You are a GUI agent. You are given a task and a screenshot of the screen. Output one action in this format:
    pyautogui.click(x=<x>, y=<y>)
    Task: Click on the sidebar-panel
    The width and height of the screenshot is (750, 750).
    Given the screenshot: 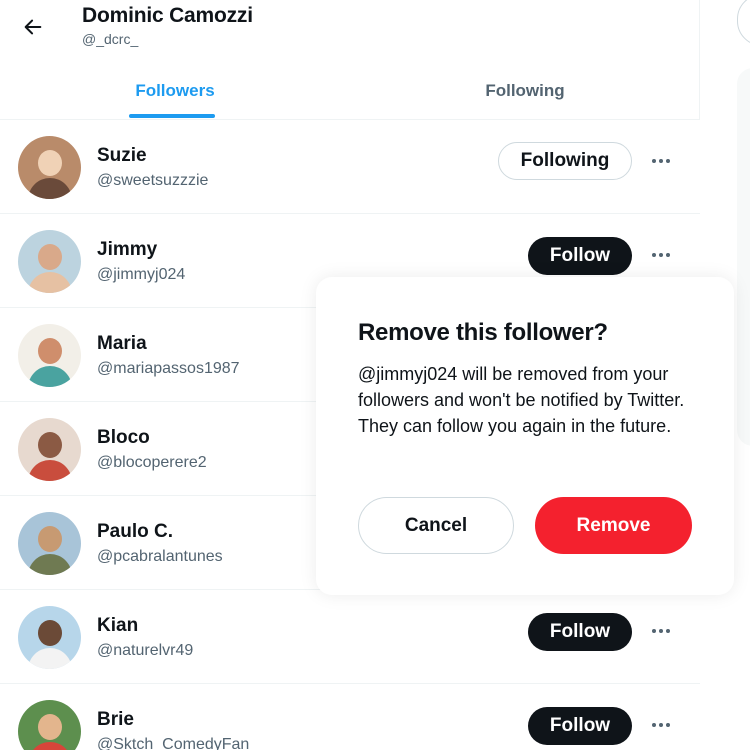 What is the action you would take?
    pyautogui.click(x=743, y=257)
    